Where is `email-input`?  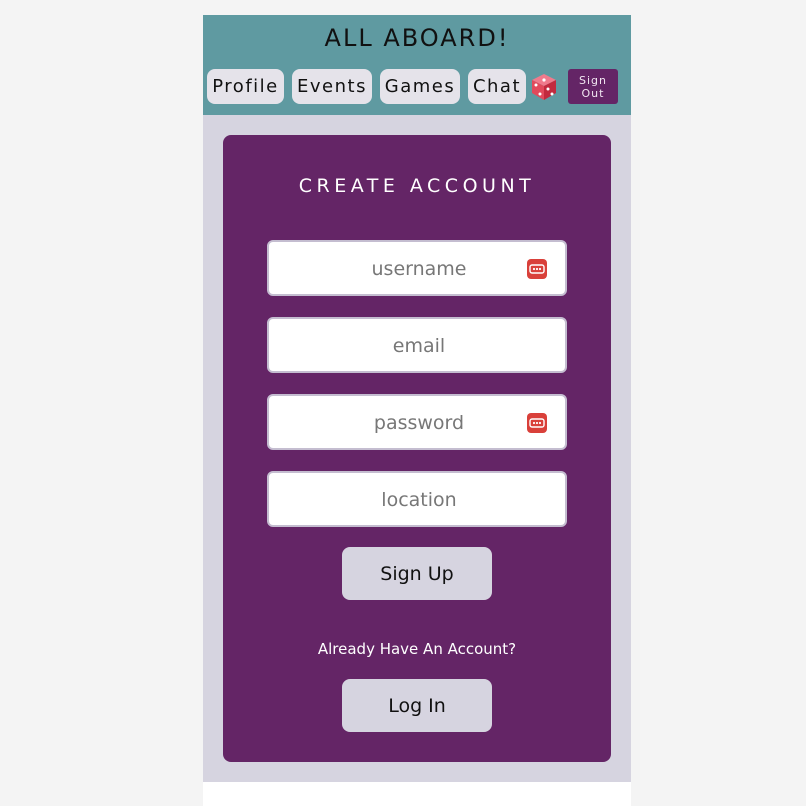 email-input is located at coordinates (419, 346).